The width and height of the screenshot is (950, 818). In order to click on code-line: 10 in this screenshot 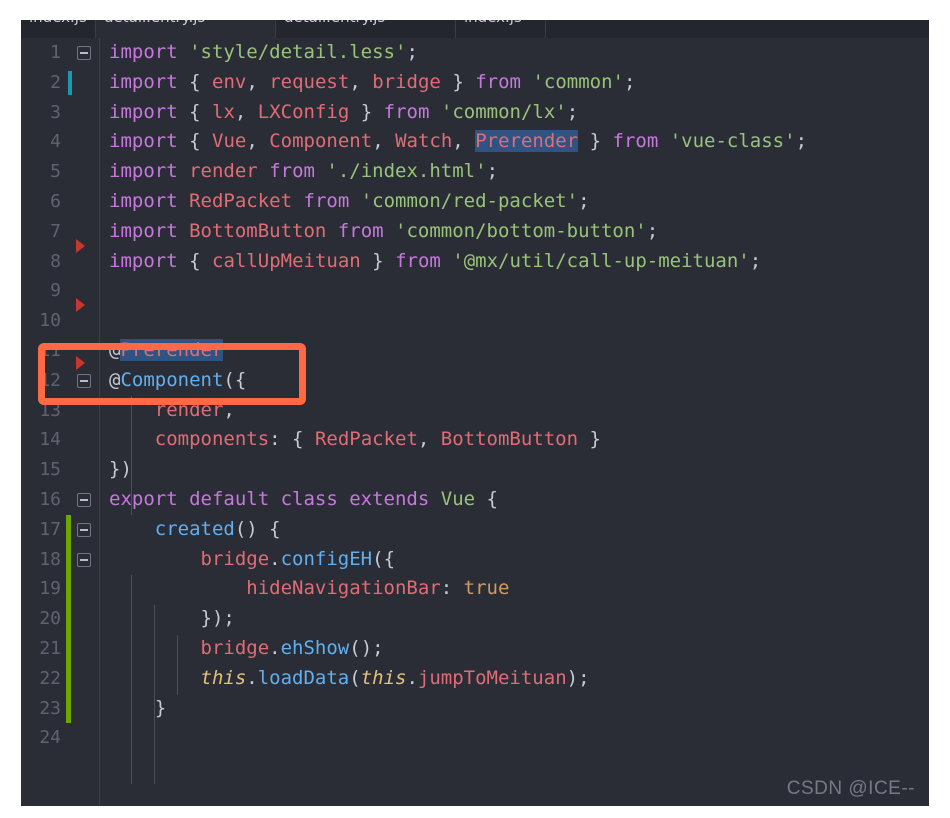, I will do `click(475, 317)`.